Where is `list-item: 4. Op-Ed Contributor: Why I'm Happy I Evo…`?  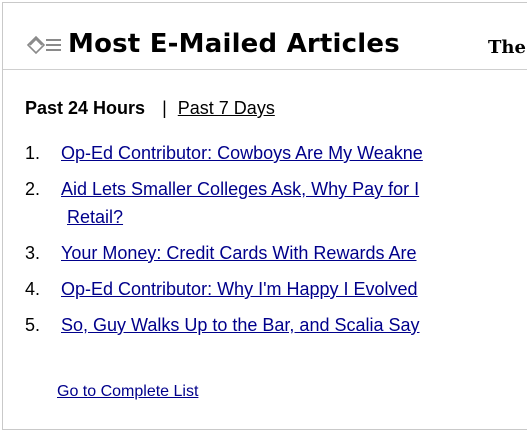
list-item: 4. Op-Ed Contributor: Why I'm Happy I Evo… is located at coordinates (221, 289).